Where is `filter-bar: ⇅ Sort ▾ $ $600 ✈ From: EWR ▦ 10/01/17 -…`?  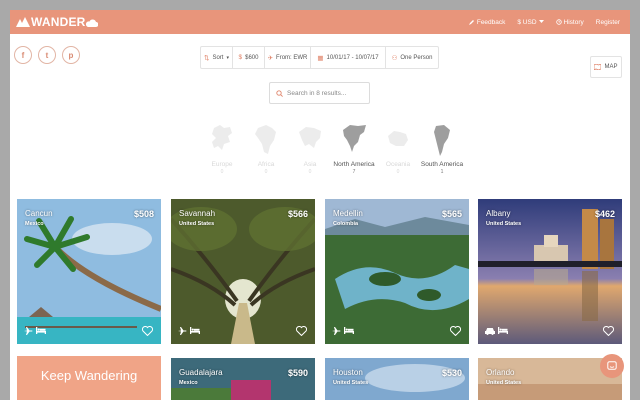 filter-bar: ⇅ Sort ▾ $ $600 ✈ From: EWR ▦ 10/01/17 -… is located at coordinates (319, 57).